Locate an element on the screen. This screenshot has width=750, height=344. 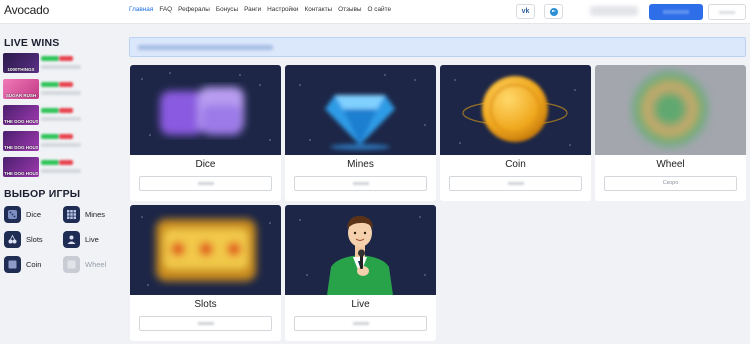
game-label: Wheel is located at coordinates (96, 264).